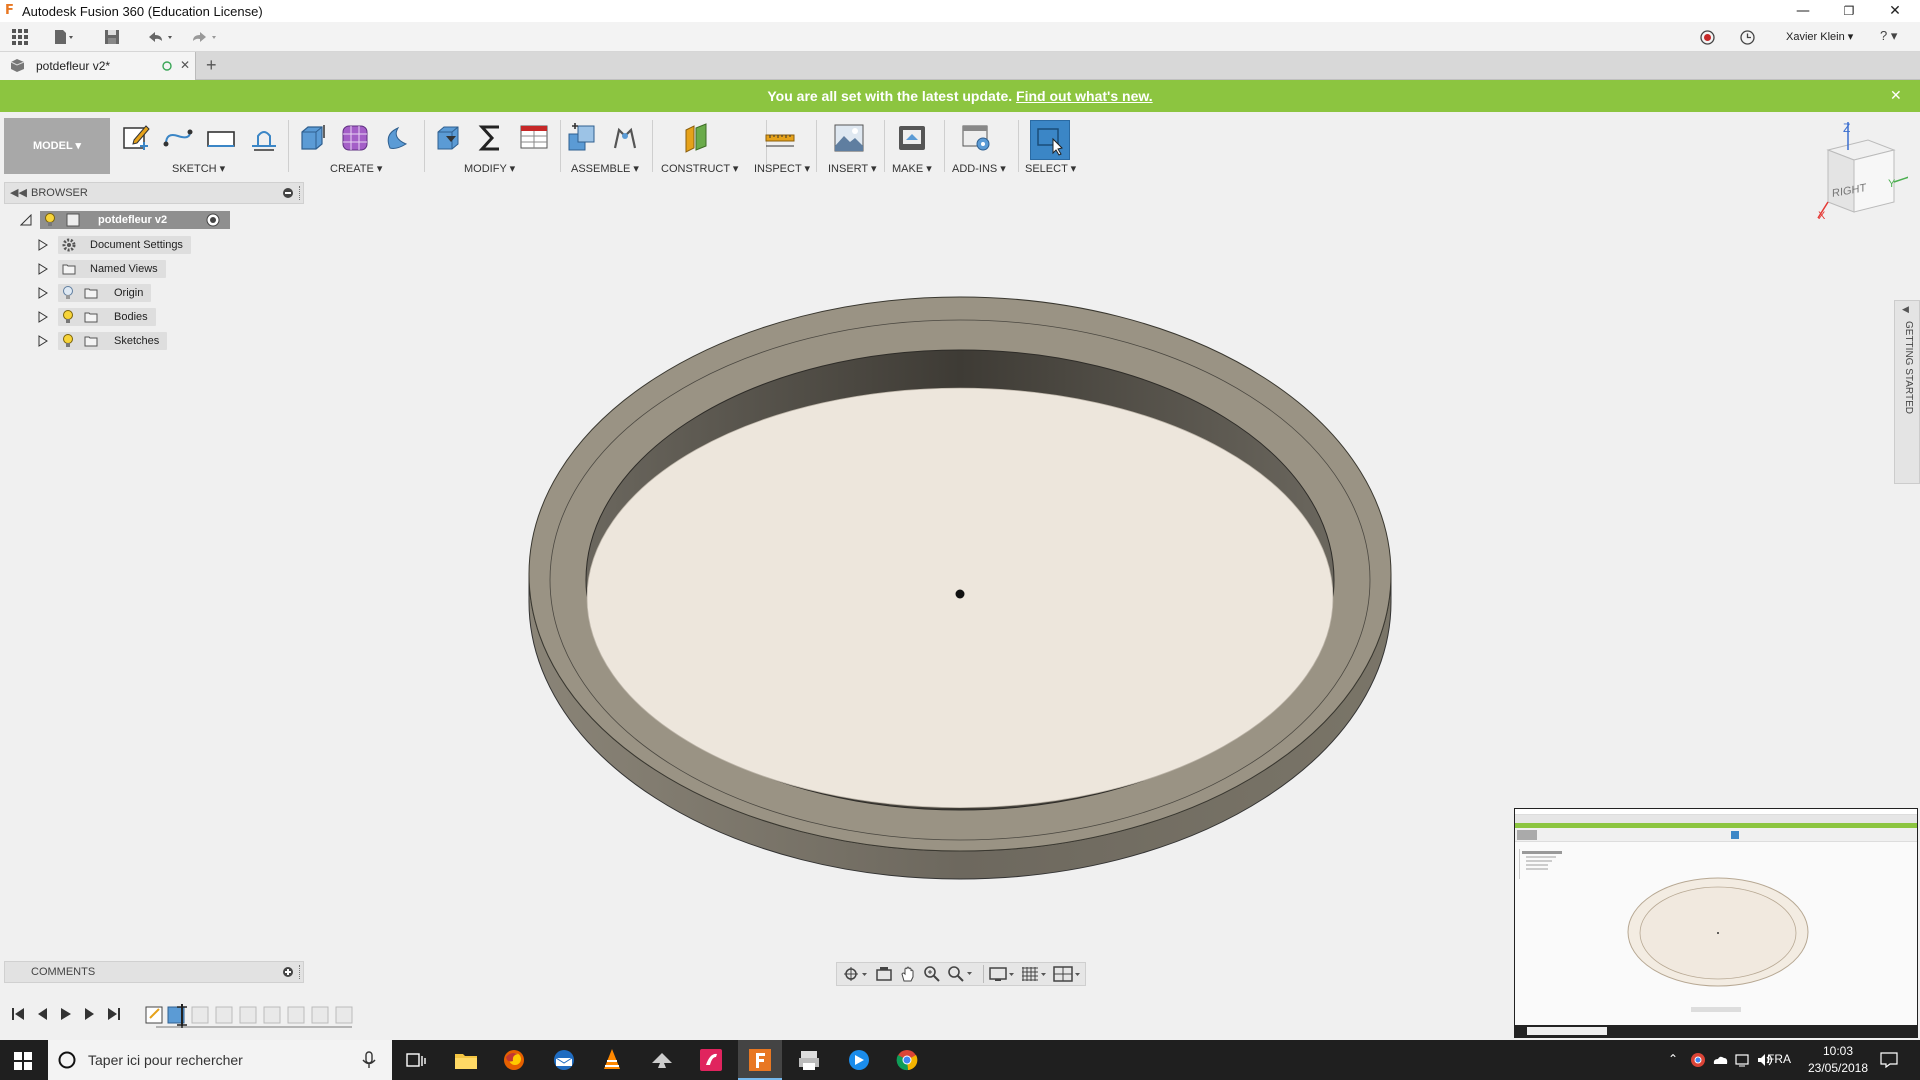 The height and width of the screenshot is (1080, 1920). I want to click on create-group-label: CREATE ▾, so click(356, 168).